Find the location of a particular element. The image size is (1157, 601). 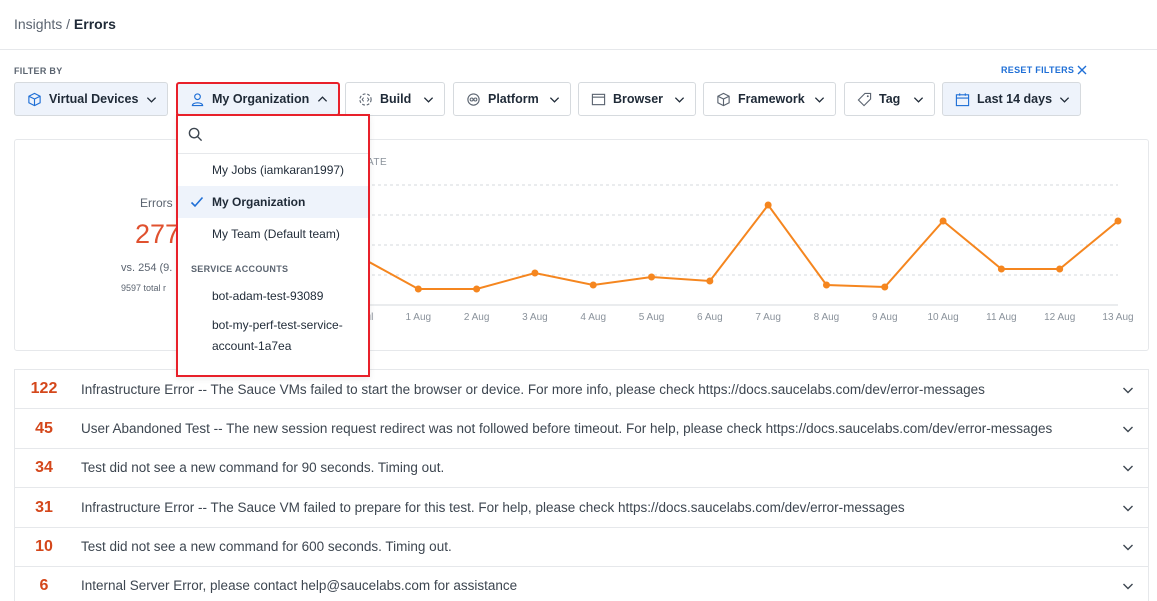

breadcrumb: Insights / Errors is located at coordinates (65, 24).